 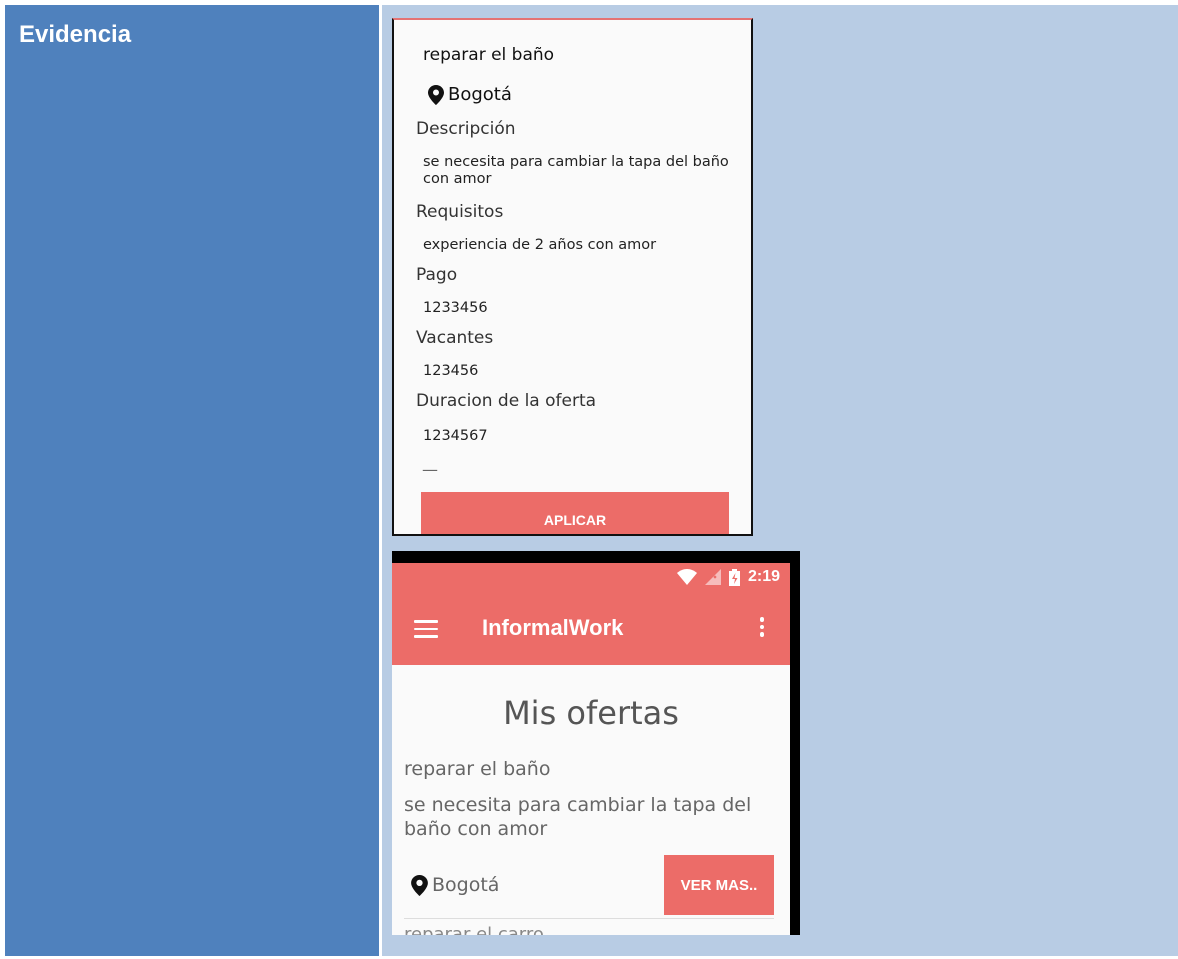 What do you see at coordinates (455, 338) in the screenshot?
I see `vacancies-header: Vacantes` at bounding box center [455, 338].